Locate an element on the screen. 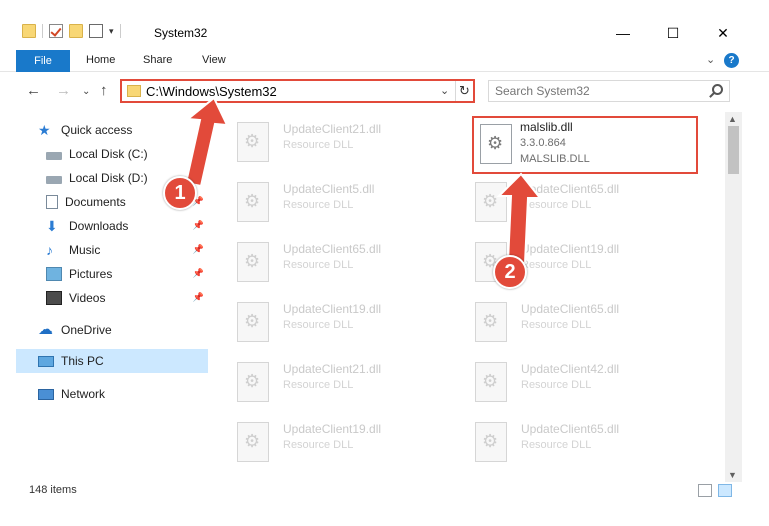 The width and height of the screenshot is (769, 526). customize-toolbar-dropdown: ▾ is located at coordinates (111, 31).